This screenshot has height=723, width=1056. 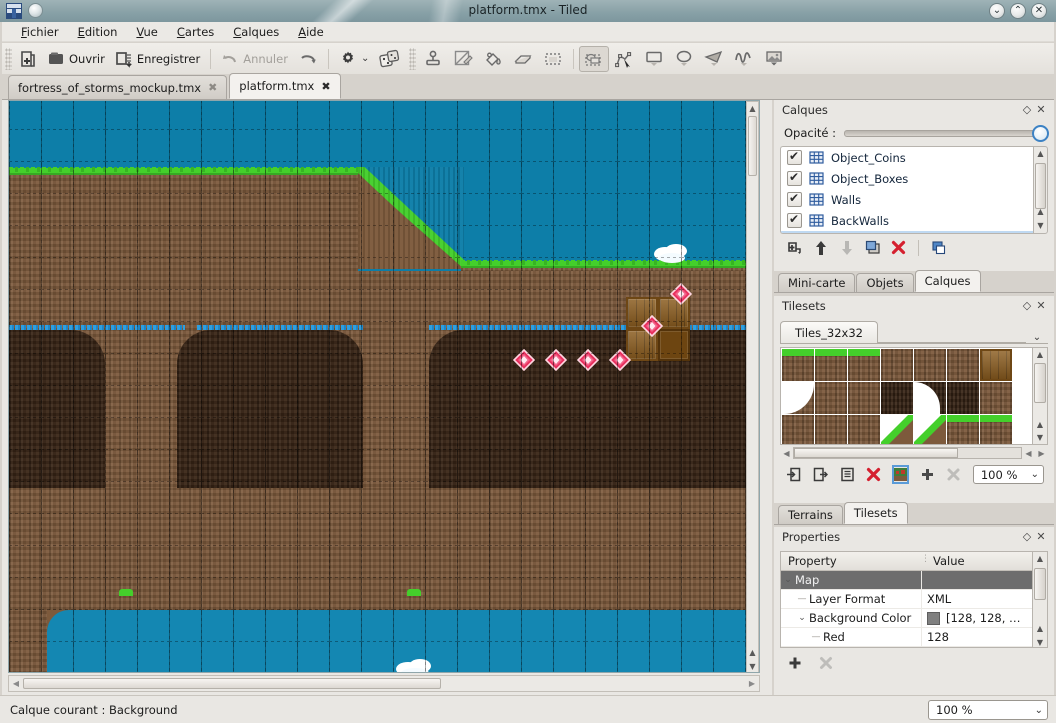 What do you see at coordinates (40, 32) in the screenshot?
I see `menu-fichier: Fichier` at bounding box center [40, 32].